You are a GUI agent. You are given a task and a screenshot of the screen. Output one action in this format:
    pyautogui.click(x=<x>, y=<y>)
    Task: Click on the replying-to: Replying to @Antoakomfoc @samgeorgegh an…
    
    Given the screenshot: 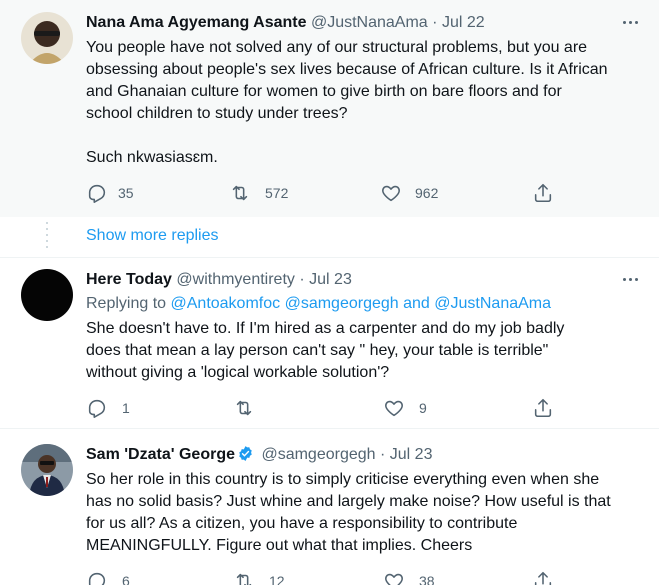 What is the action you would take?
    pyautogui.click(x=363, y=304)
    